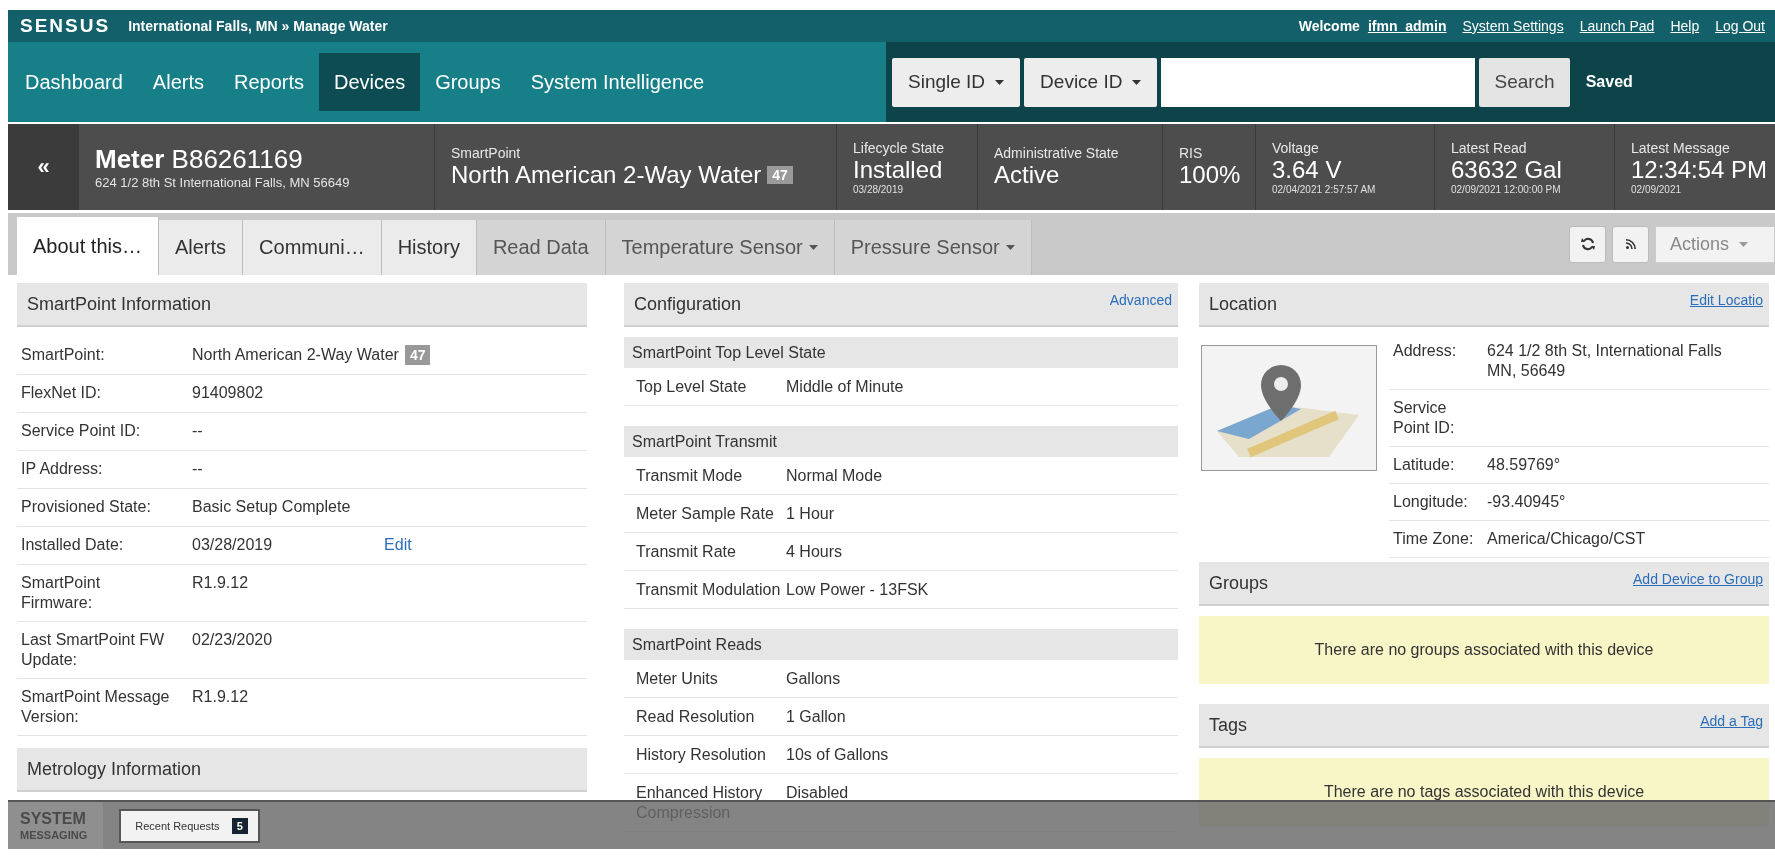 The image size is (1775, 858). What do you see at coordinates (197, 469) in the screenshot?
I see `field-value: --` at bounding box center [197, 469].